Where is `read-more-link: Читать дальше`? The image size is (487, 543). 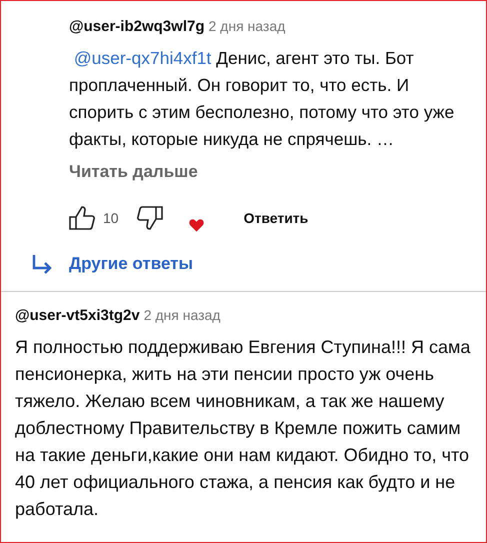
read-more-link: Читать дальше is located at coordinates (133, 171).